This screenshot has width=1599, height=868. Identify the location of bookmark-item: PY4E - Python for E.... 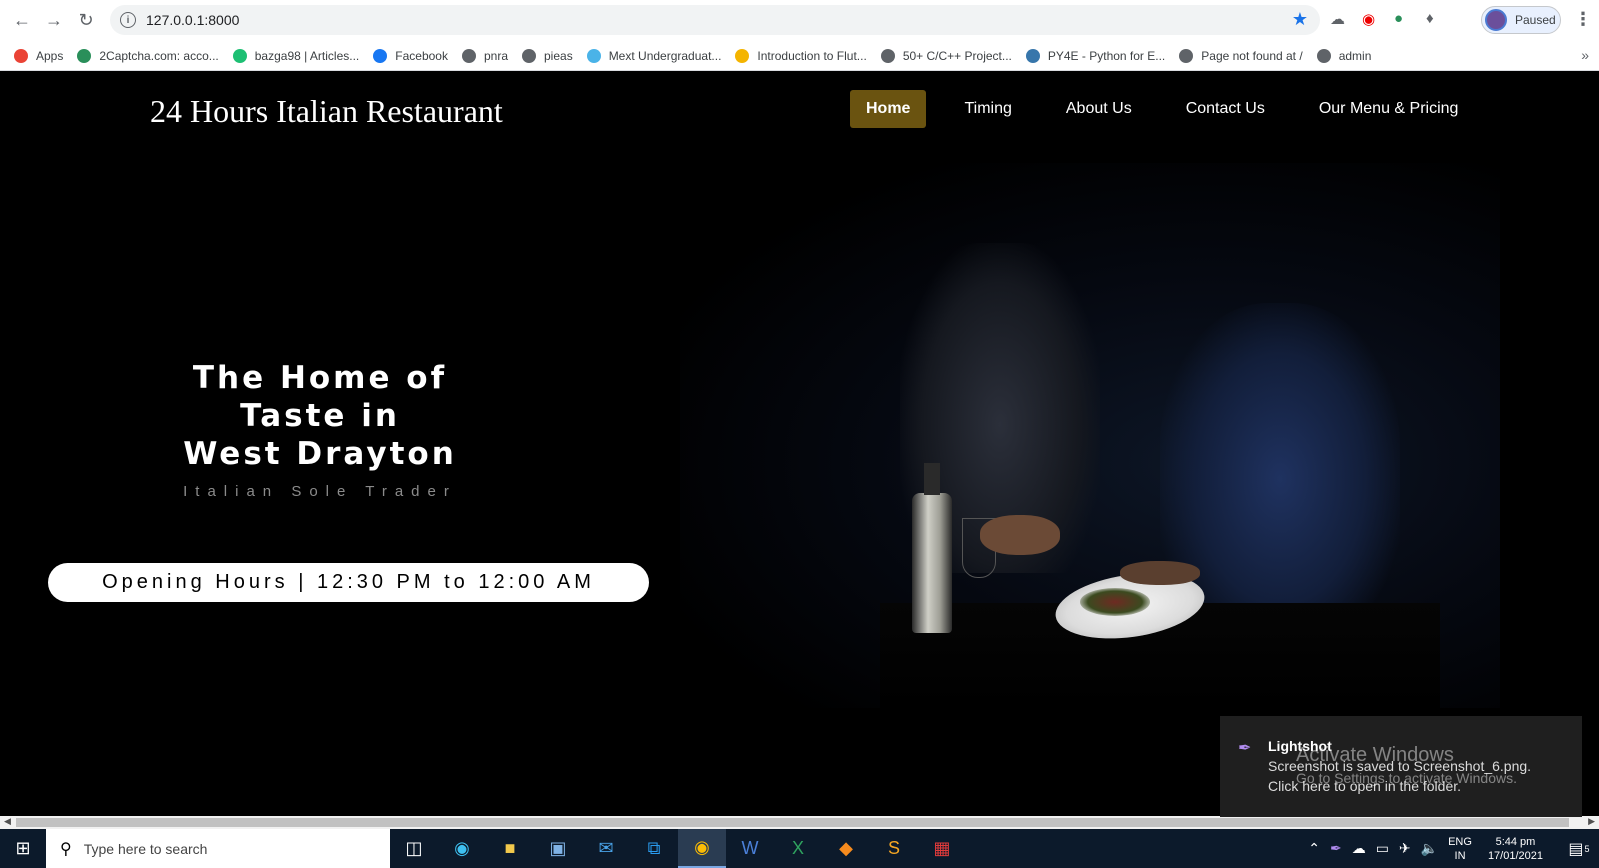
(1095, 55).